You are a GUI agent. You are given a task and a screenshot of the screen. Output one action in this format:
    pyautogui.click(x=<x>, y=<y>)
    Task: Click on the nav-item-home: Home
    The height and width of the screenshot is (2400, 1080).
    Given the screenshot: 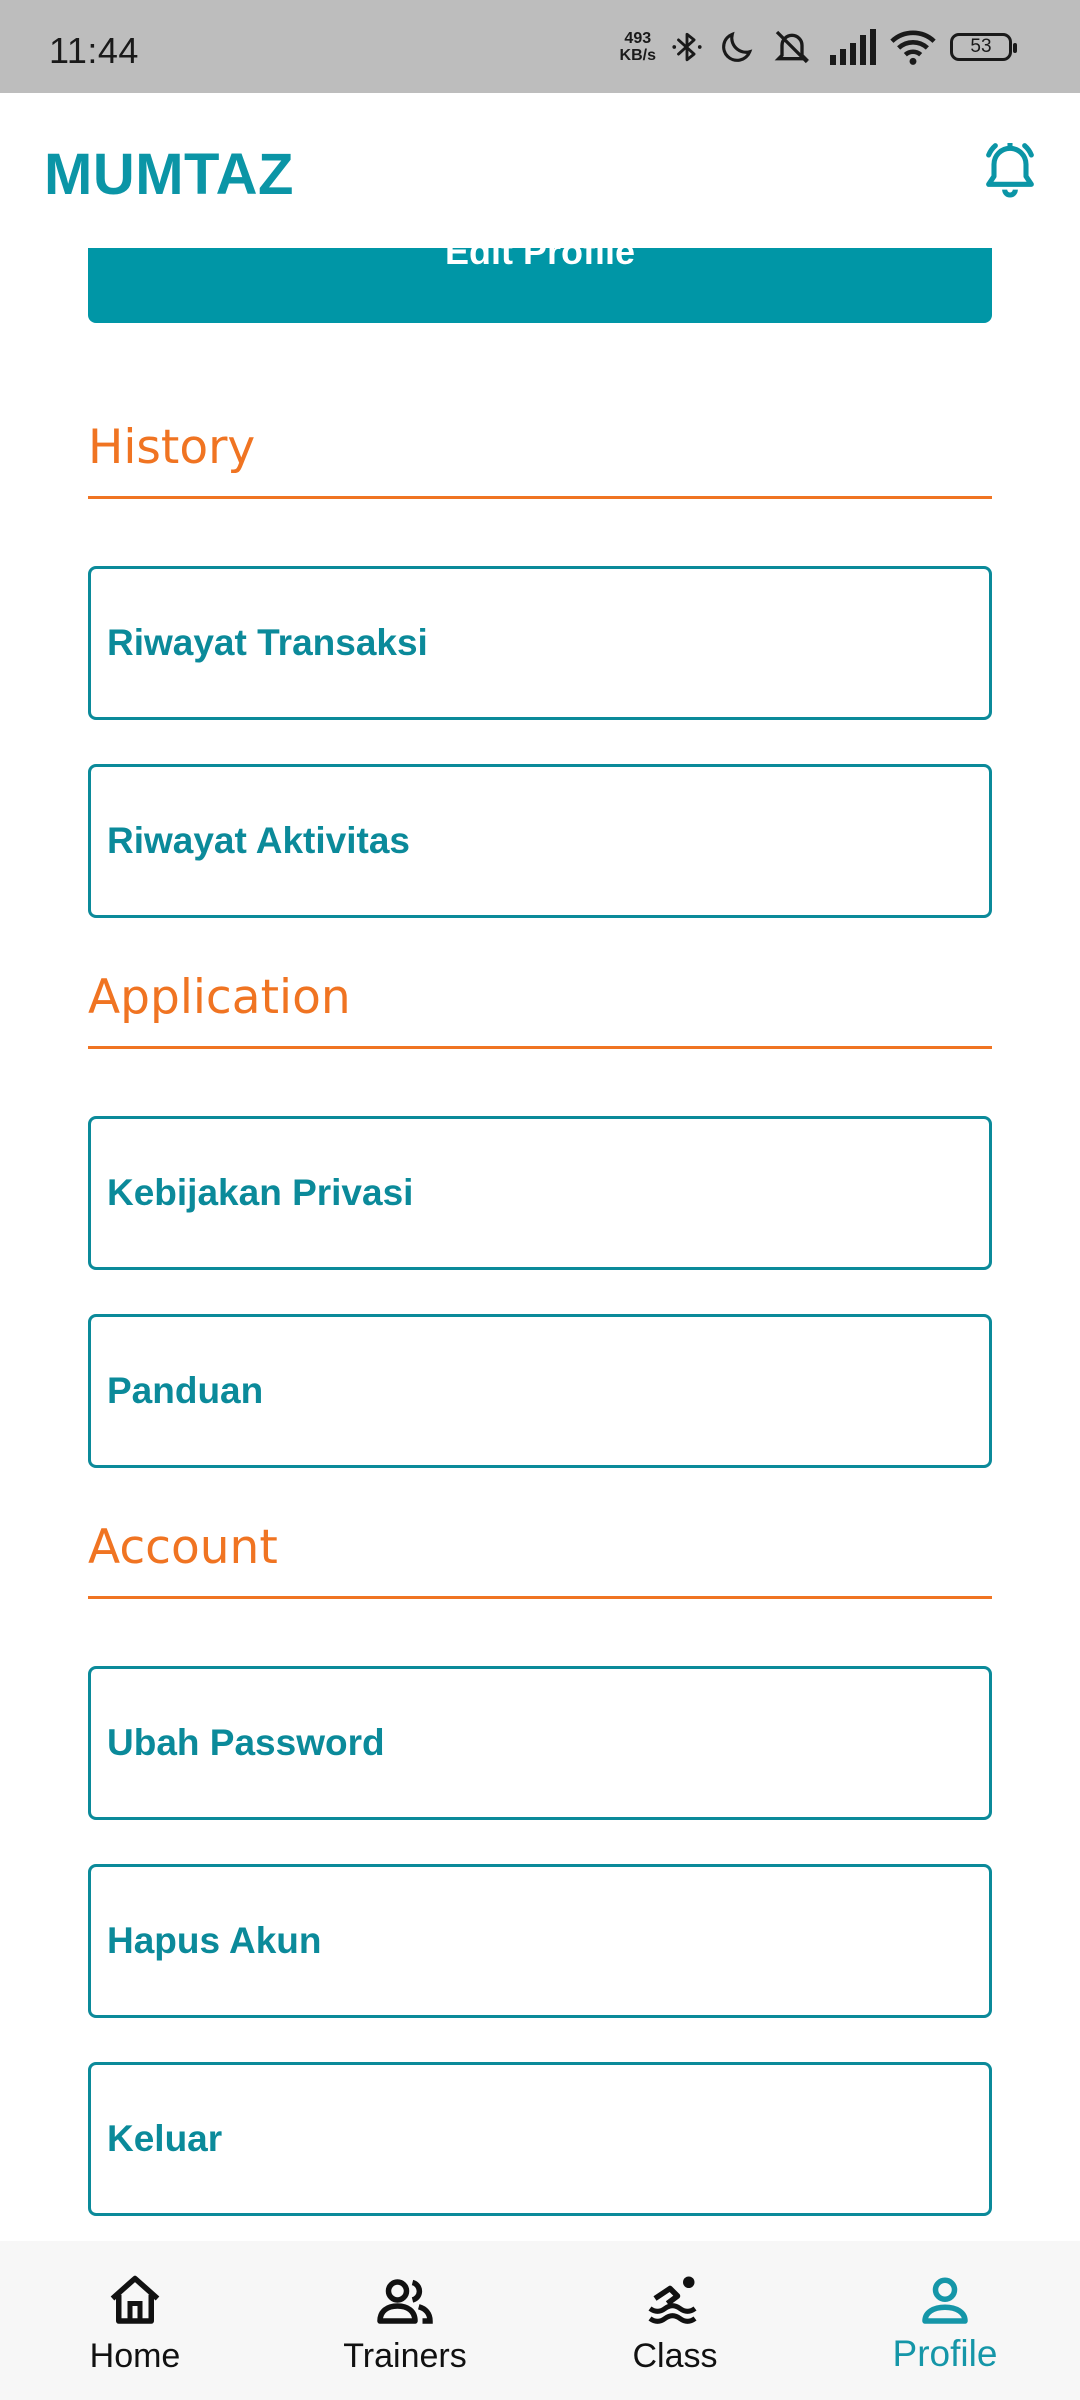 What is the action you would take?
    pyautogui.click(x=135, y=2320)
    